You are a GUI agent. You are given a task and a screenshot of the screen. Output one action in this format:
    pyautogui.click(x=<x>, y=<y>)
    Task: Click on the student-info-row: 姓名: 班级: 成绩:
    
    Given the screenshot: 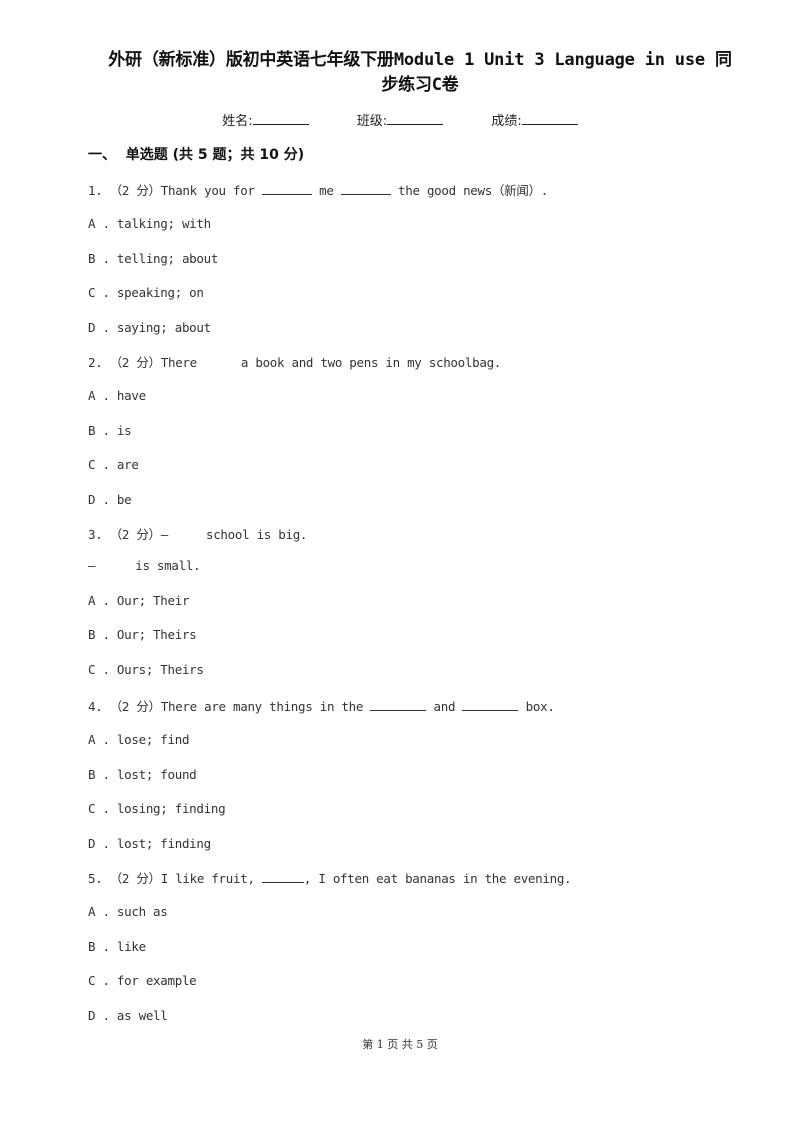 What is the action you would take?
    pyautogui.click(x=400, y=119)
    